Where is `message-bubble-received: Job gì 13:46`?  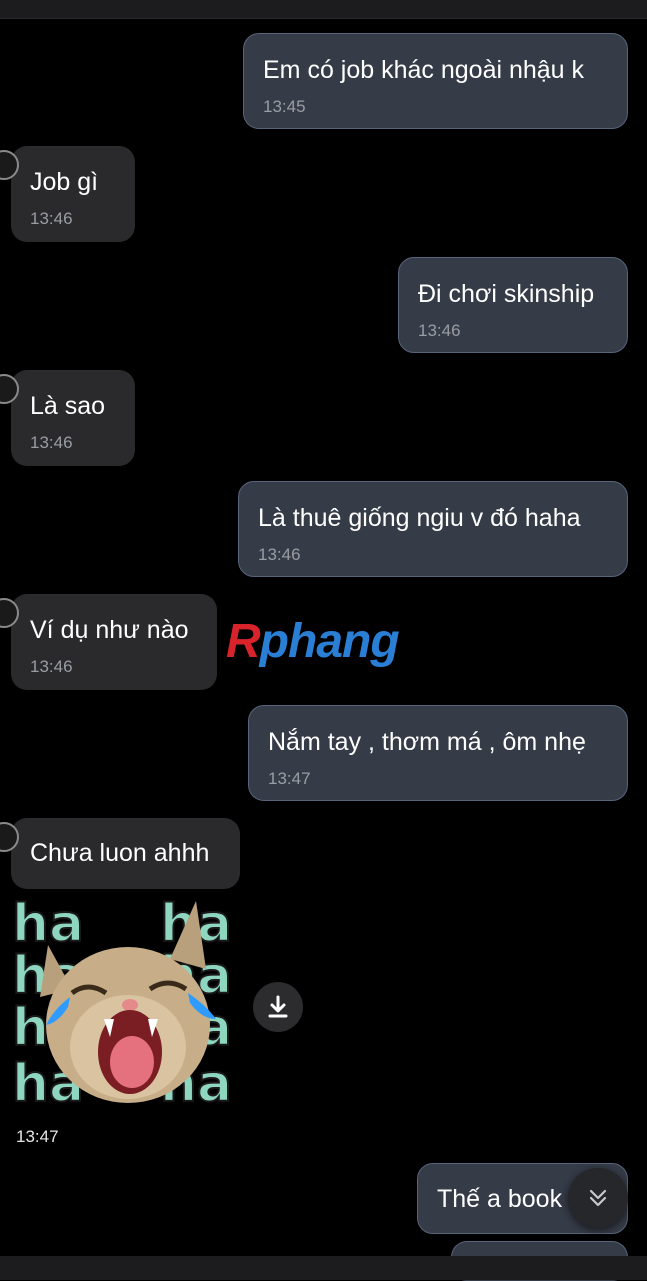
message-bubble-received: Job gì 13:46 is located at coordinates (67, 194).